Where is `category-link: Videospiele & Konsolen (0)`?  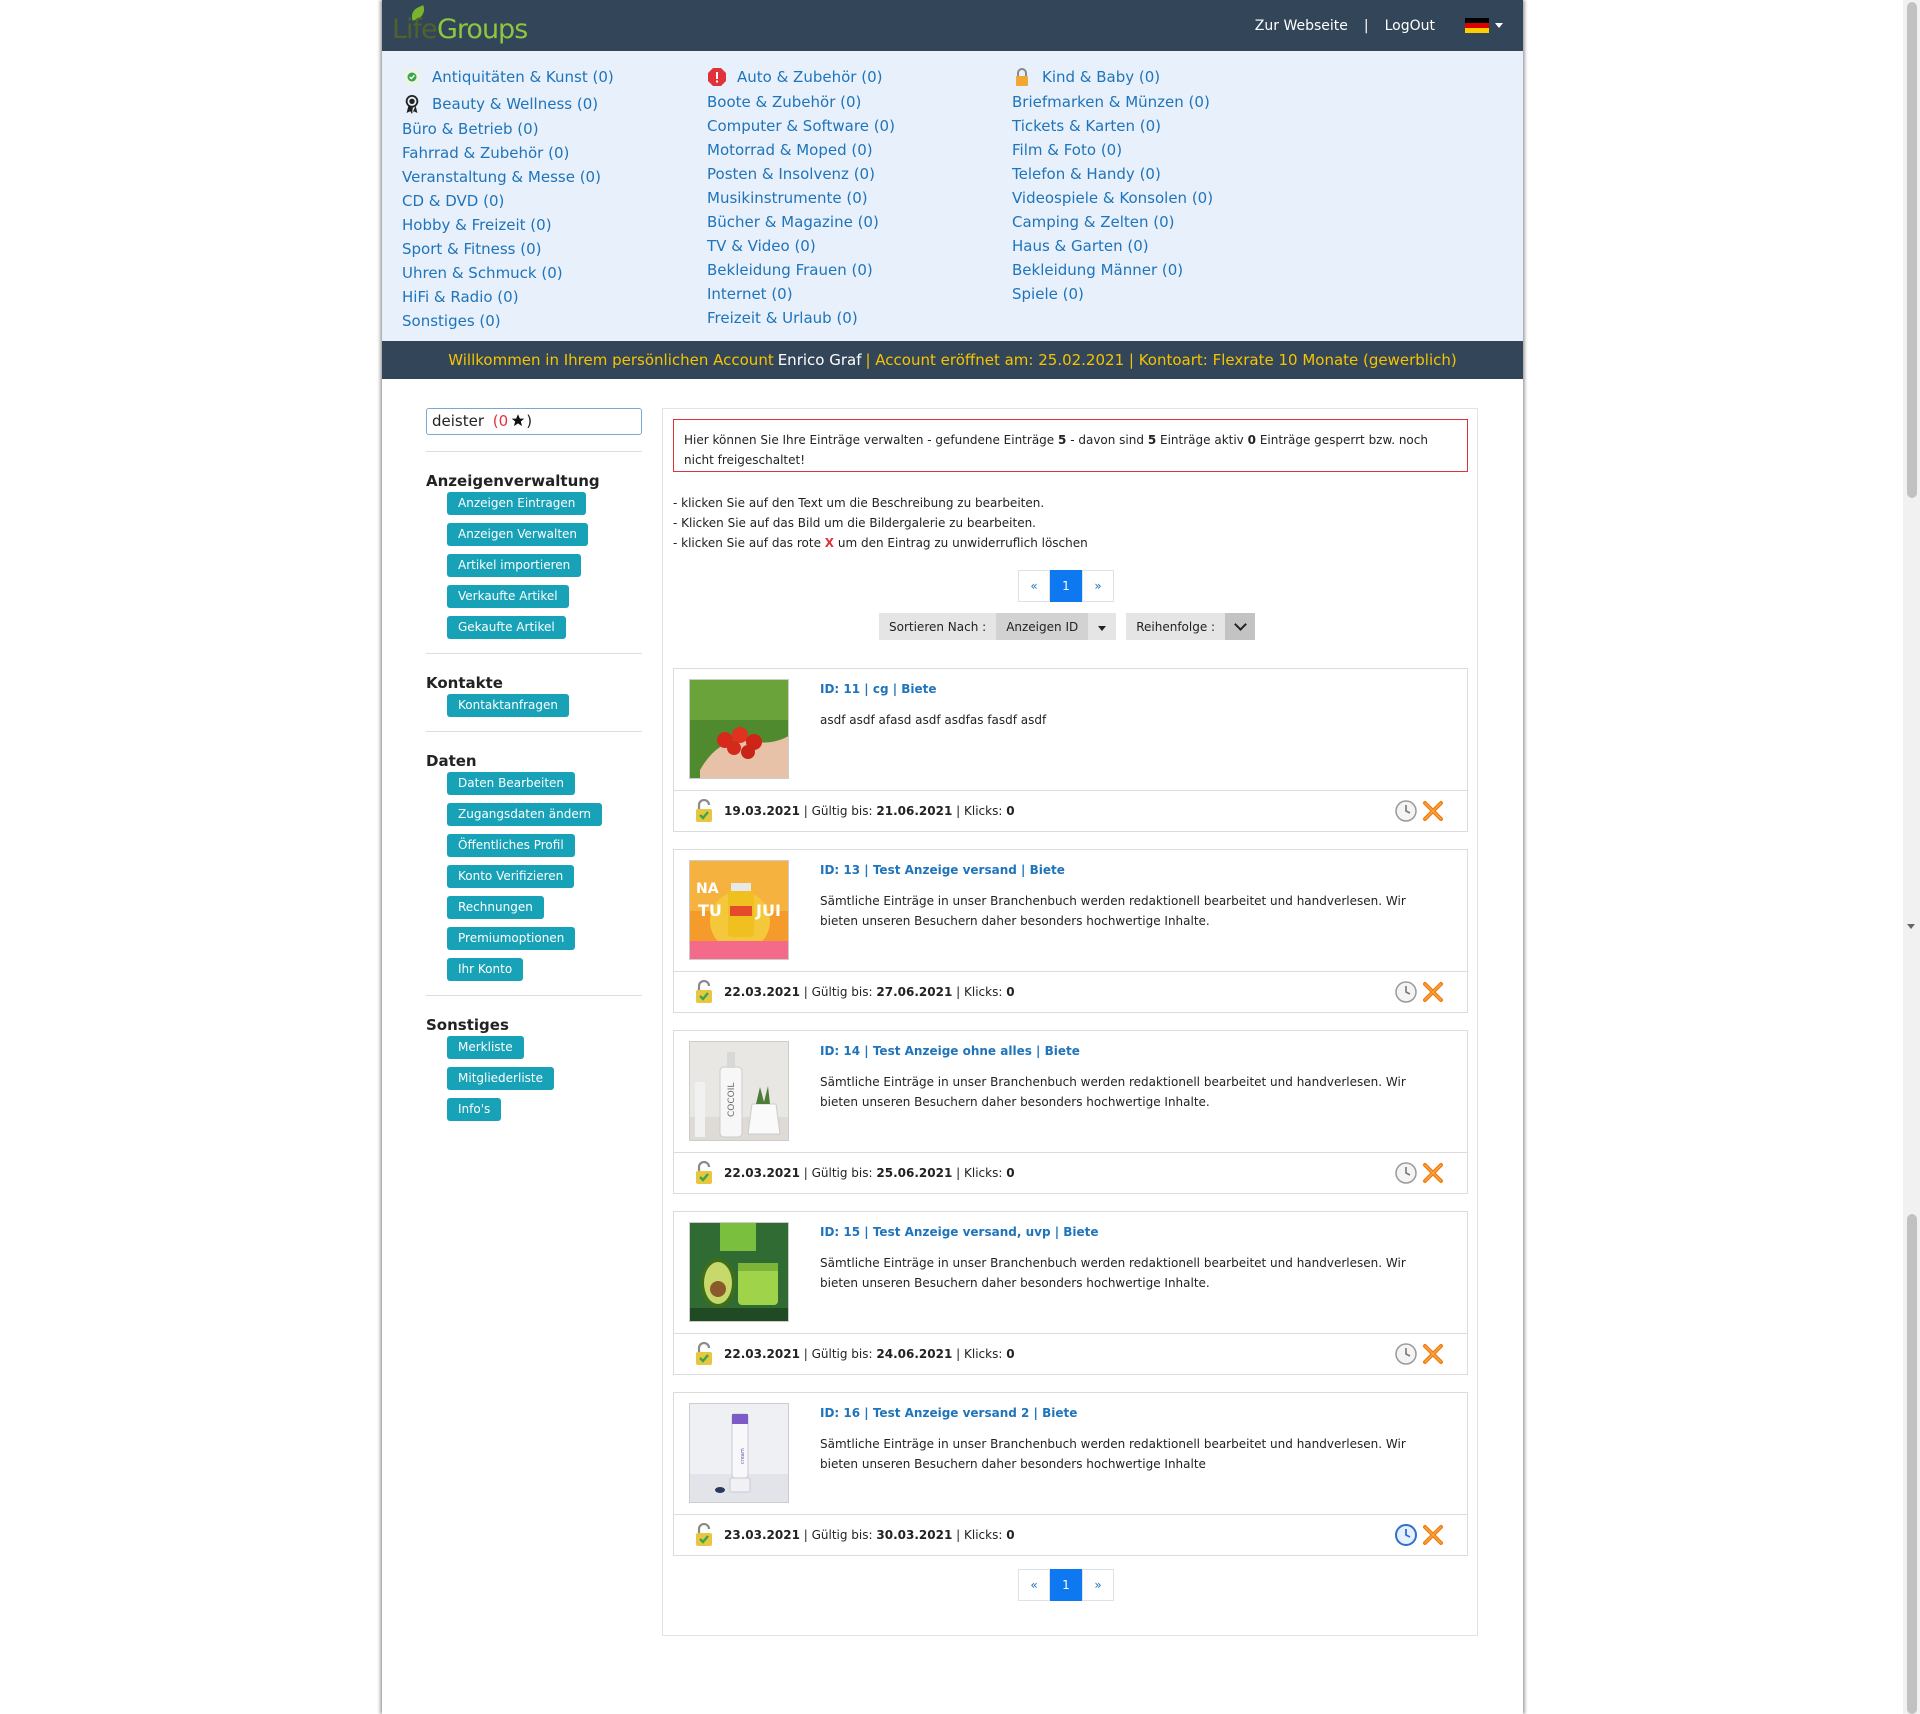 category-link: Videospiele & Konsolen (0) is located at coordinates (1112, 198).